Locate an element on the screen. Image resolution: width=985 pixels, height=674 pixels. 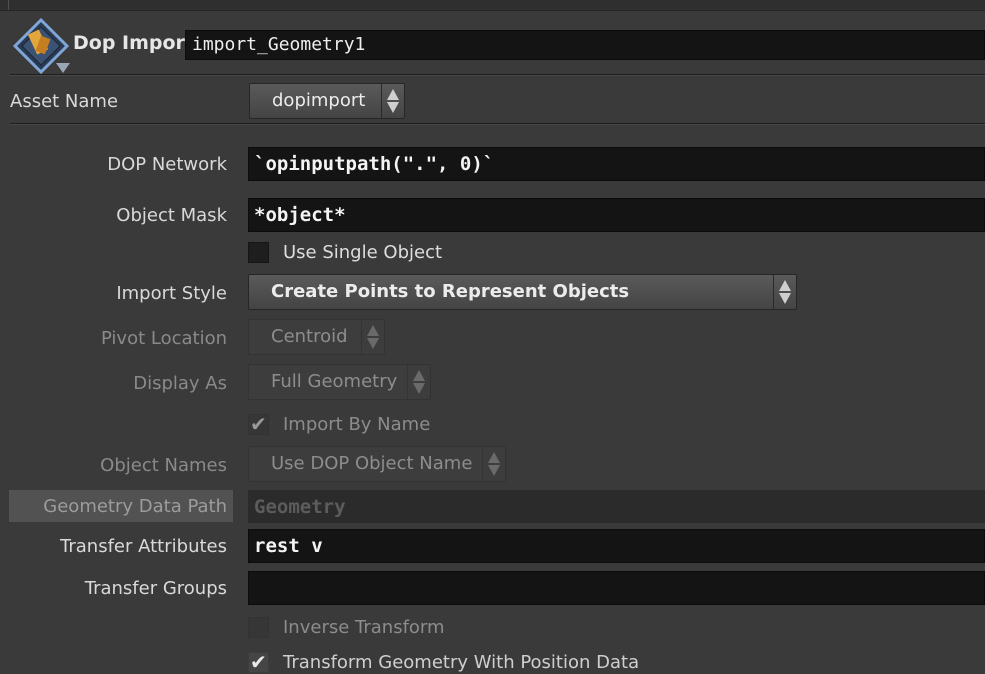
display-as-label: Display As is located at coordinates (180, 383).